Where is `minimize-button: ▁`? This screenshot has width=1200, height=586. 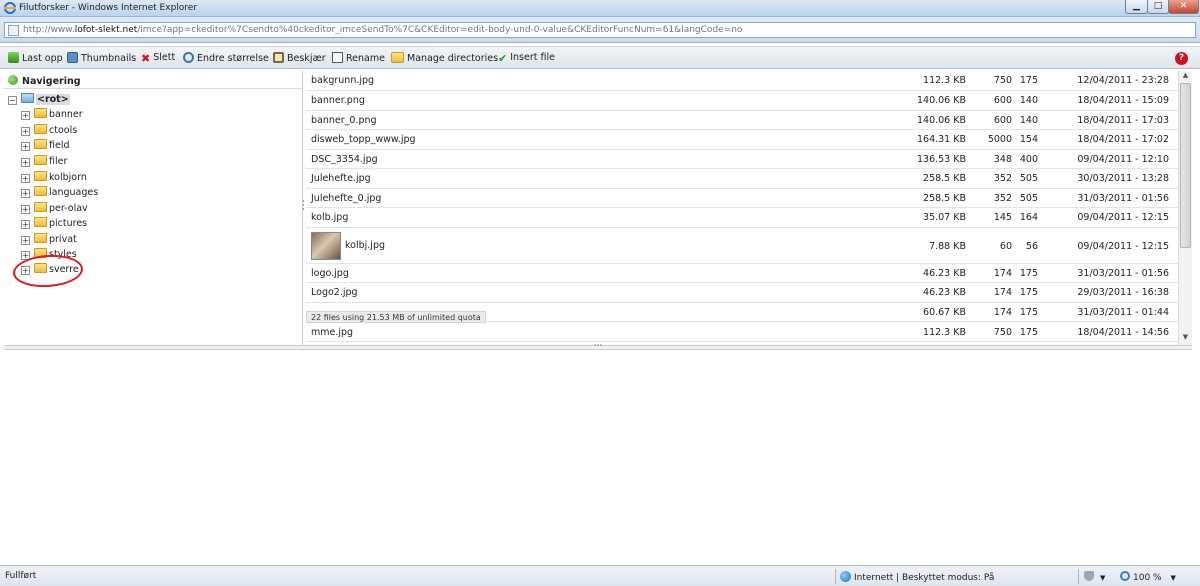 minimize-button: ▁ is located at coordinates (1136, 7).